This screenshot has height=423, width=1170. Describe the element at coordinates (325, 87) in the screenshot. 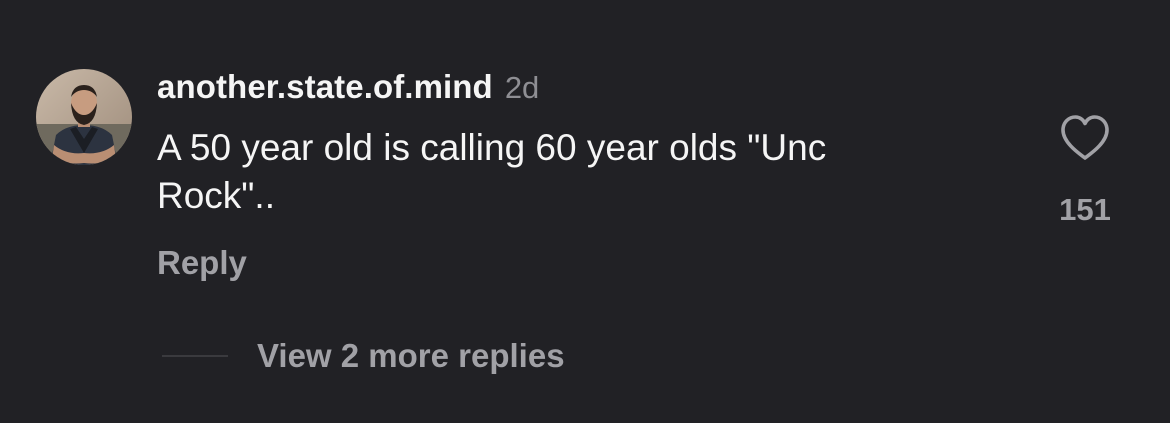

I see `username-link: another.state.of.mind` at that location.